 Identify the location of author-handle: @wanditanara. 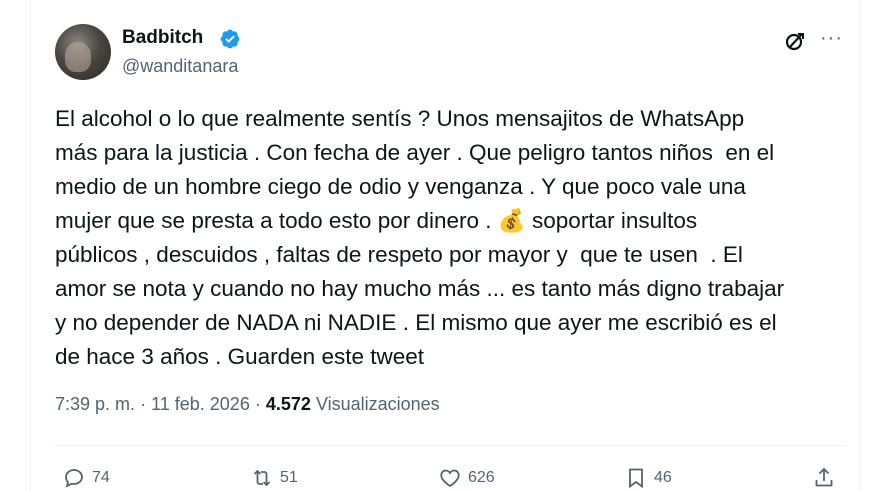
(180, 66).